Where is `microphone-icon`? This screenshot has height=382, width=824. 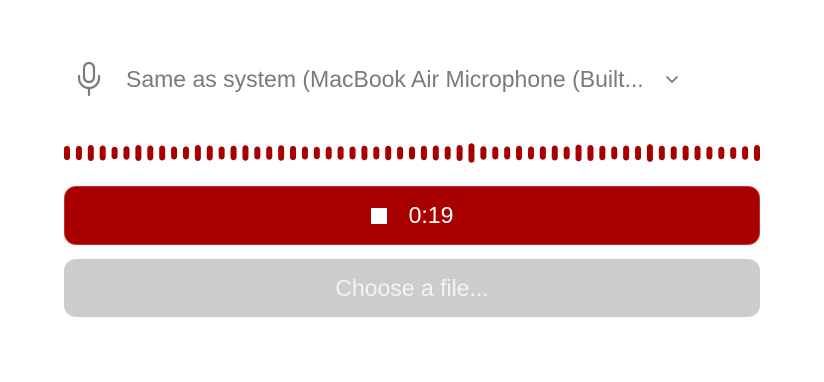 microphone-icon is located at coordinates (89, 79).